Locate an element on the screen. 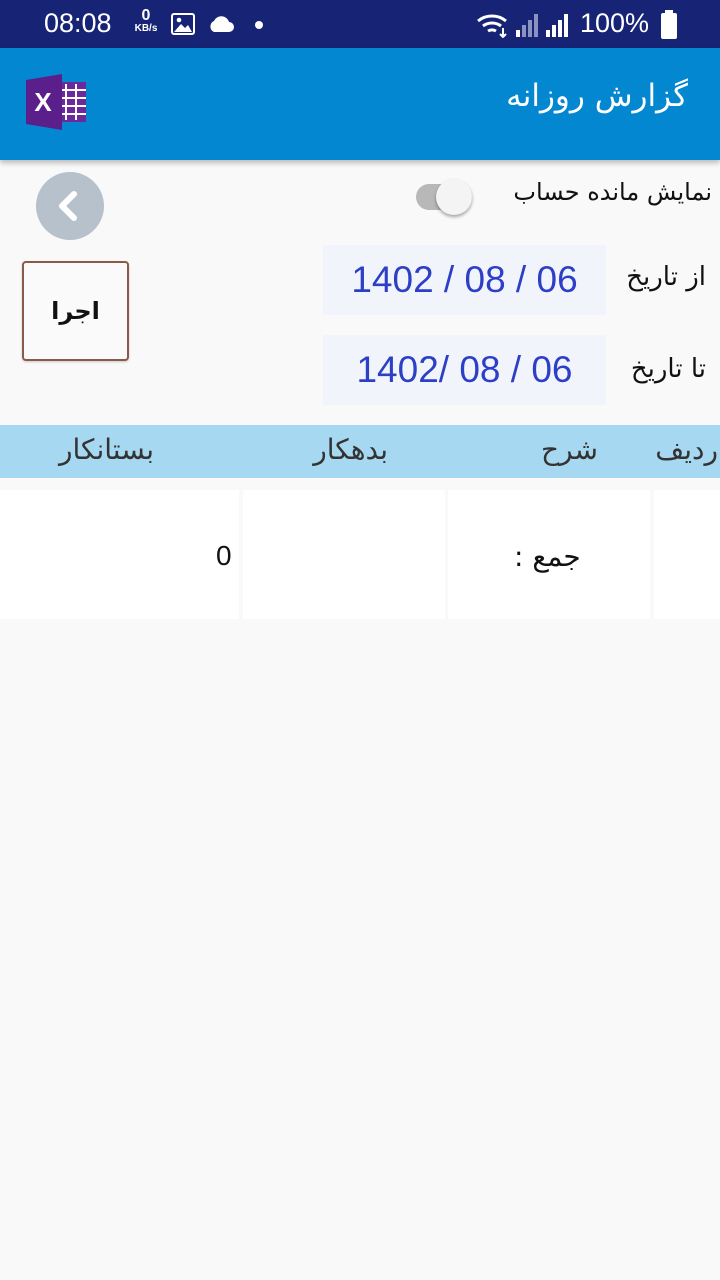 The image size is (720, 1280). column-header-debit: بدهکار is located at coordinates (350, 449).